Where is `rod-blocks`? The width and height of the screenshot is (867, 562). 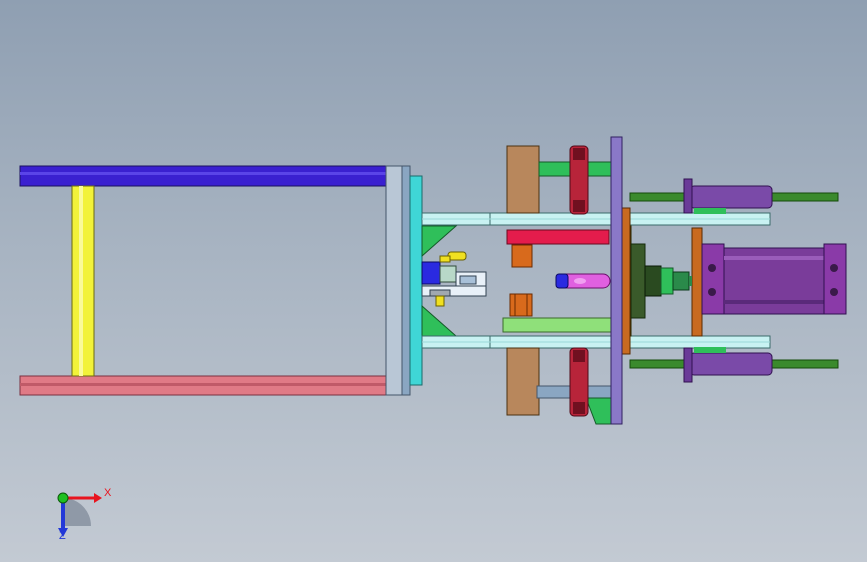
rod-blocks is located at coordinates (557, 285).